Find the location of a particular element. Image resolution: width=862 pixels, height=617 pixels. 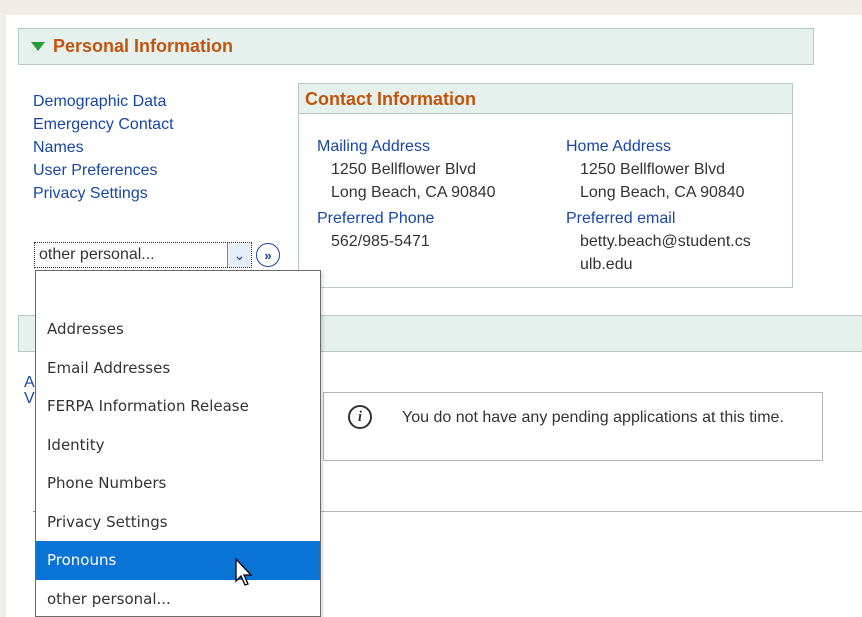

link-emergency-contact: Emergency Contact is located at coordinates (103, 124).